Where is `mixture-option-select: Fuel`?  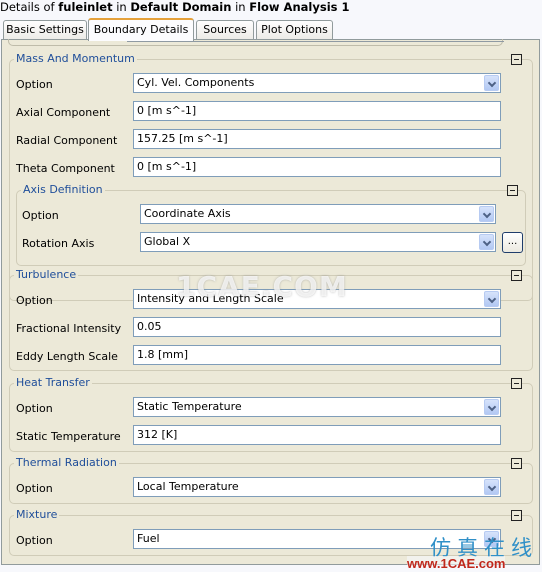
mixture-option-select: Fuel is located at coordinates (317, 539).